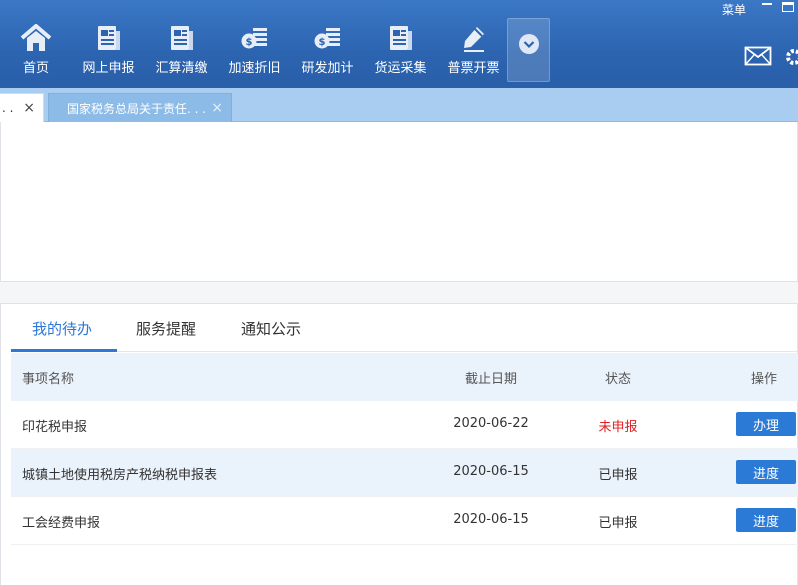 This screenshot has height=585, width=798. Describe the element at coordinates (35, 68) in the screenshot. I see `nav-item-label: 首页` at that location.